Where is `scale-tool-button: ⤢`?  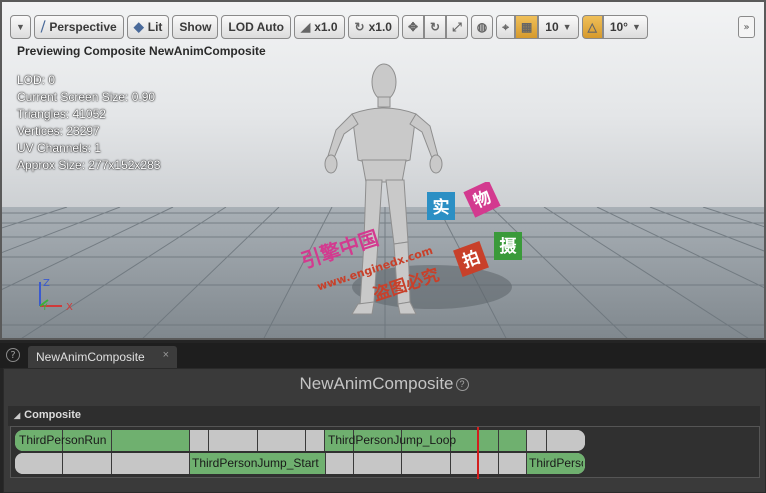
scale-tool-button: ⤢ is located at coordinates (457, 27).